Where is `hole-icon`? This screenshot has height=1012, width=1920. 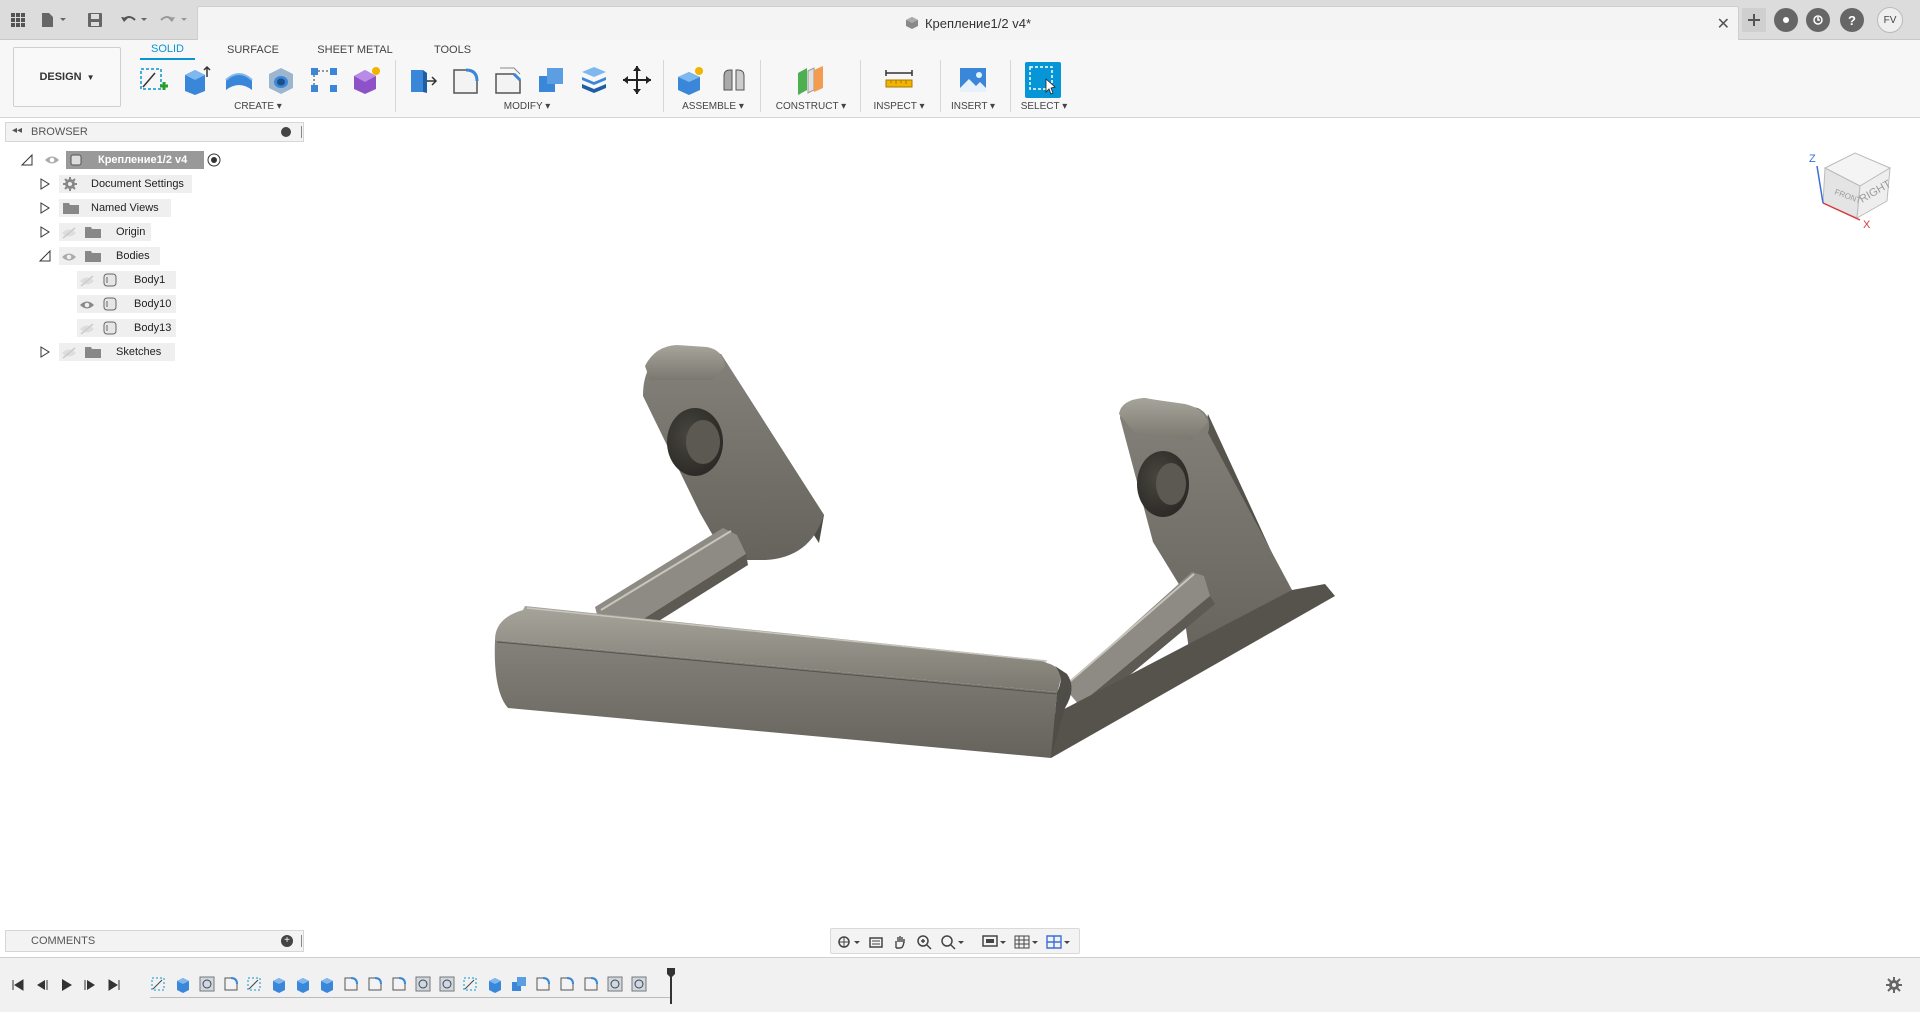
hole-icon is located at coordinates (281, 80).